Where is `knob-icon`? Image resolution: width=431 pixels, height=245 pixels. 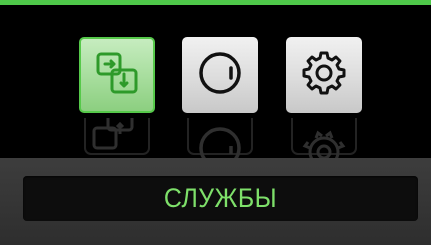
knob-icon is located at coordinates (220, 75).